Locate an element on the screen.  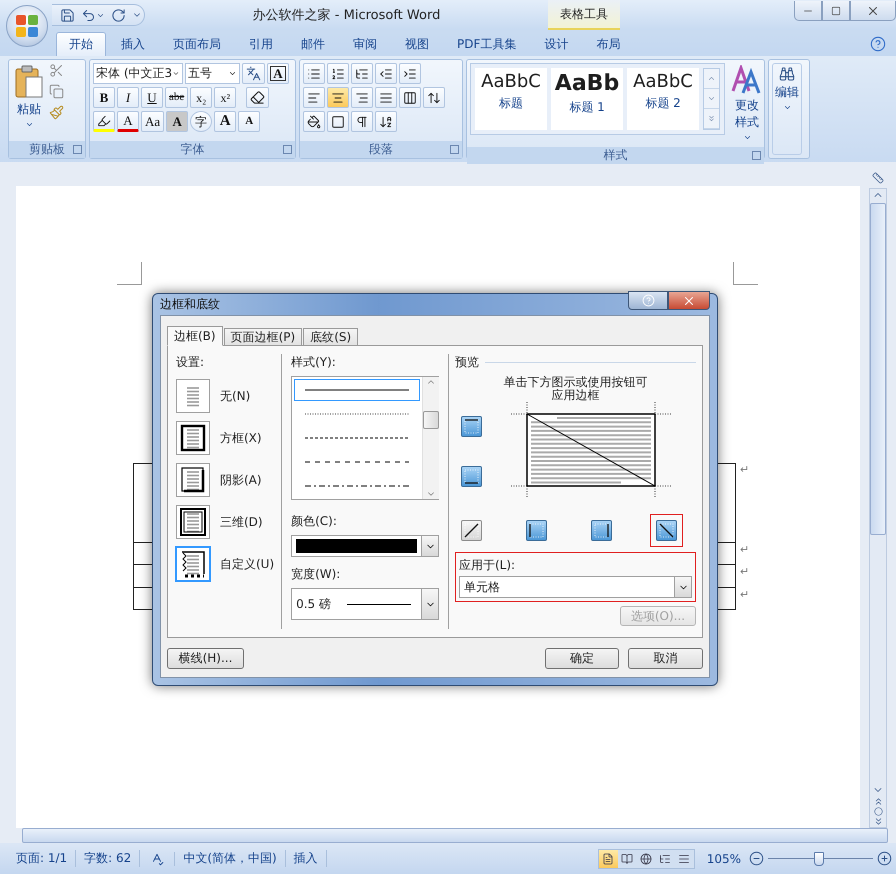
ribbon-tab: PDF工具集 is located at coordinates (487, 44).